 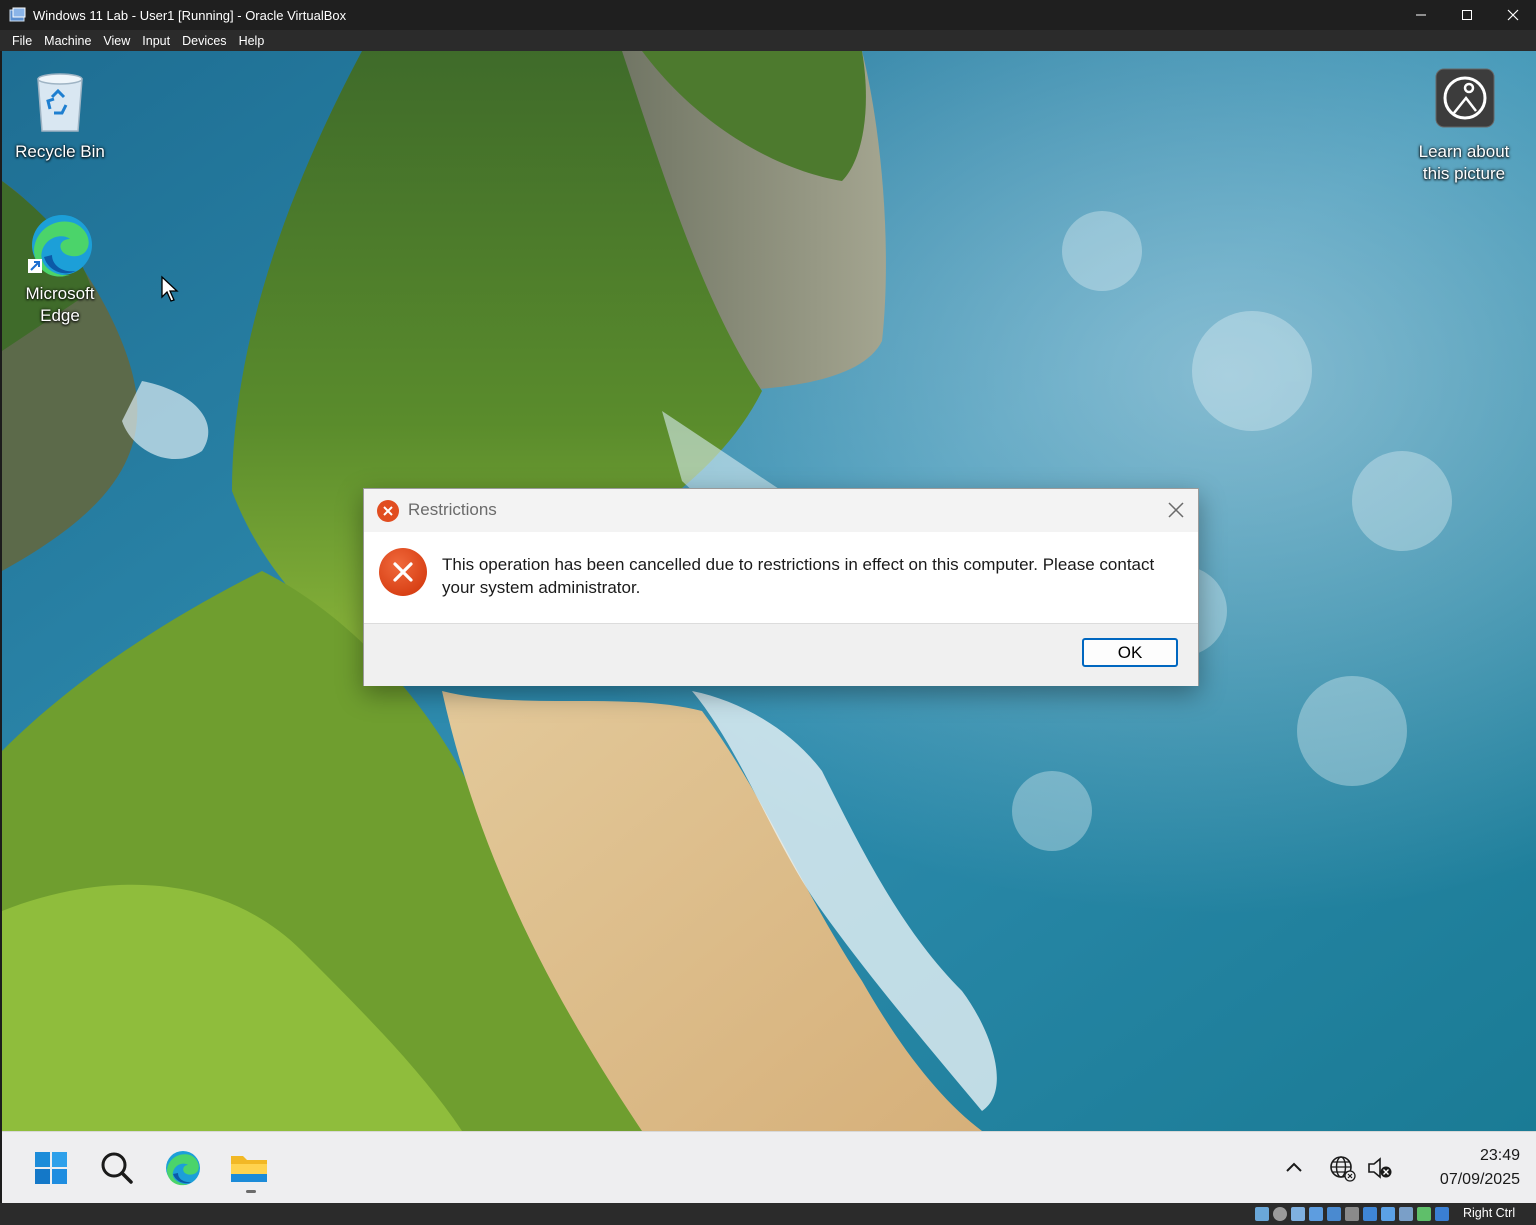 I want to click on dialog-close-button, so click(x=1176, y=510).